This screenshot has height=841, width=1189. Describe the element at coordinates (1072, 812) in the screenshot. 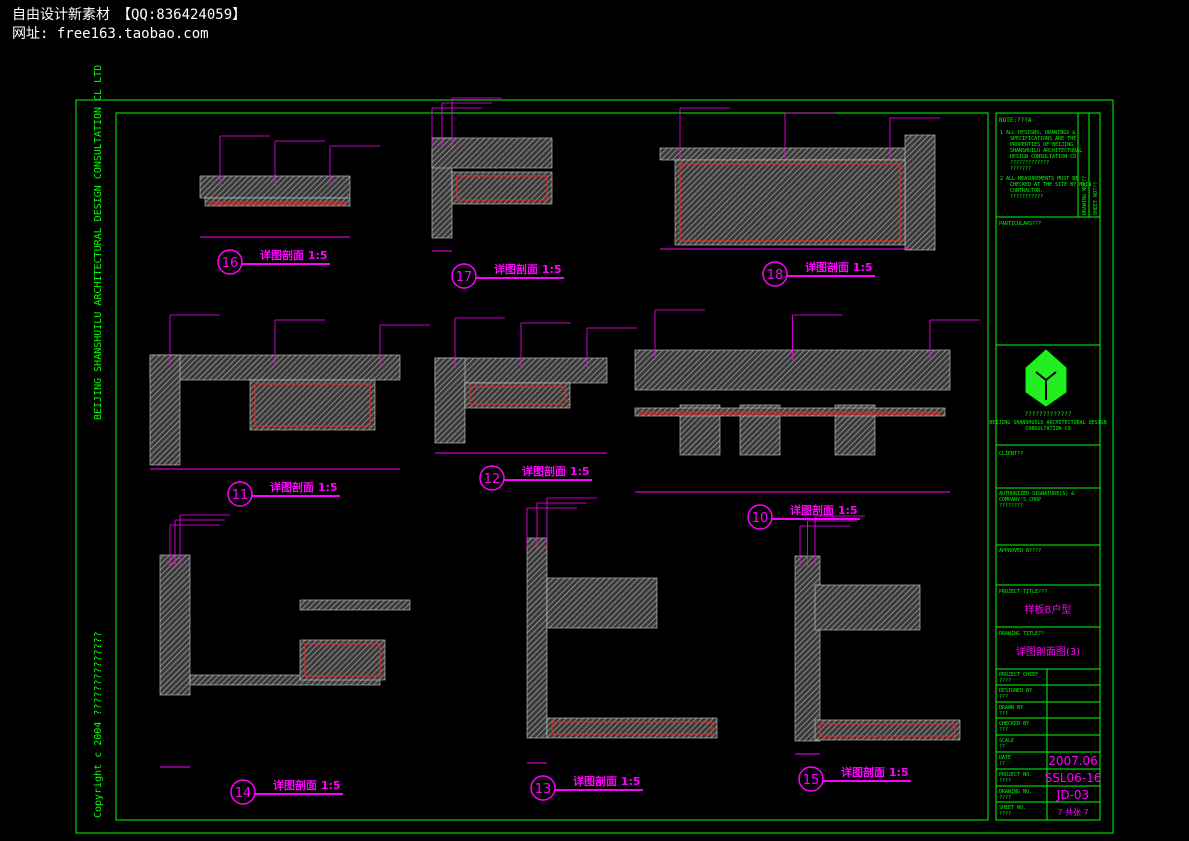

I see `row-value: 7 共张 7` at that location.